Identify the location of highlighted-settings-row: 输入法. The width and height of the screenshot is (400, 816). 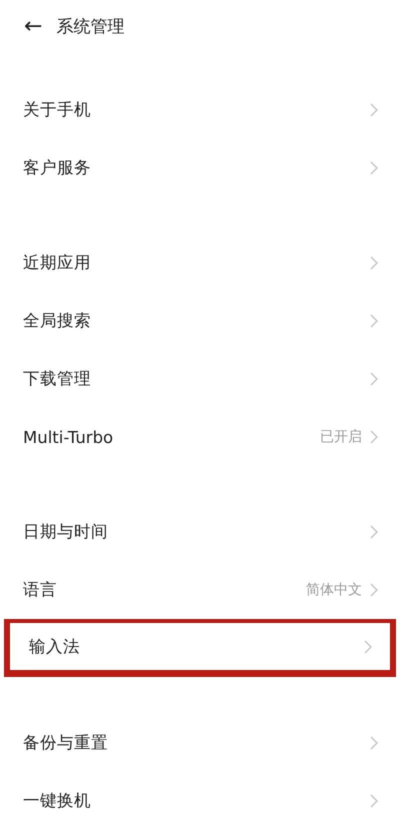
(200, 648).